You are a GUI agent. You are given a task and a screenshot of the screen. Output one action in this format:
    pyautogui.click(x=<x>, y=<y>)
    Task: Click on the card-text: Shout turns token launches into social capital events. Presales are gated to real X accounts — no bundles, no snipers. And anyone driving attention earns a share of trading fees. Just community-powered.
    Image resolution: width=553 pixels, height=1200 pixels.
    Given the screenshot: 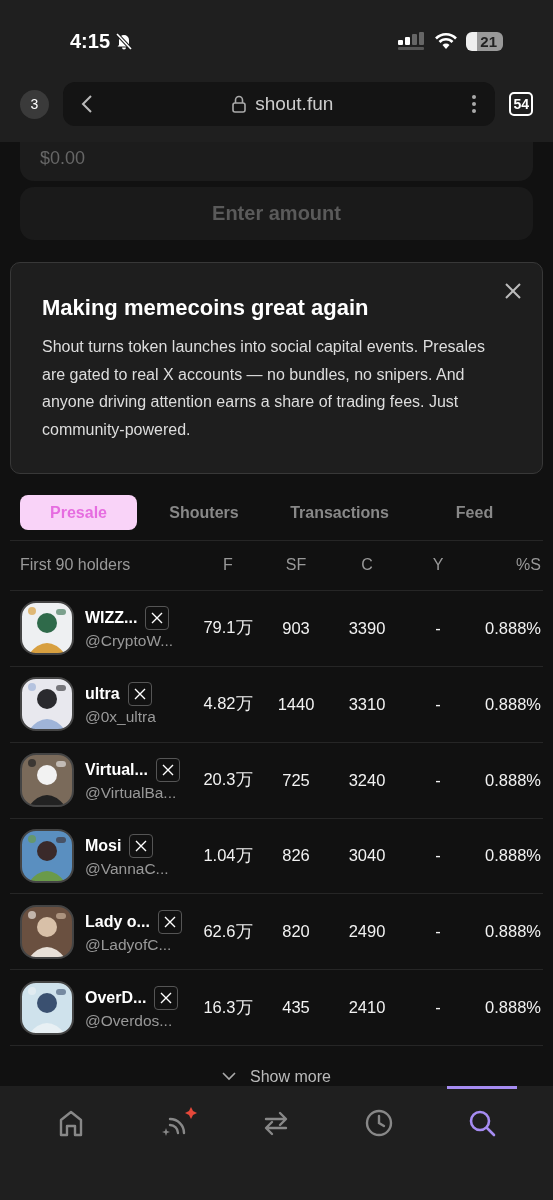 What is the action you would take?
    pyautogui.click(x=264, y=388)
    